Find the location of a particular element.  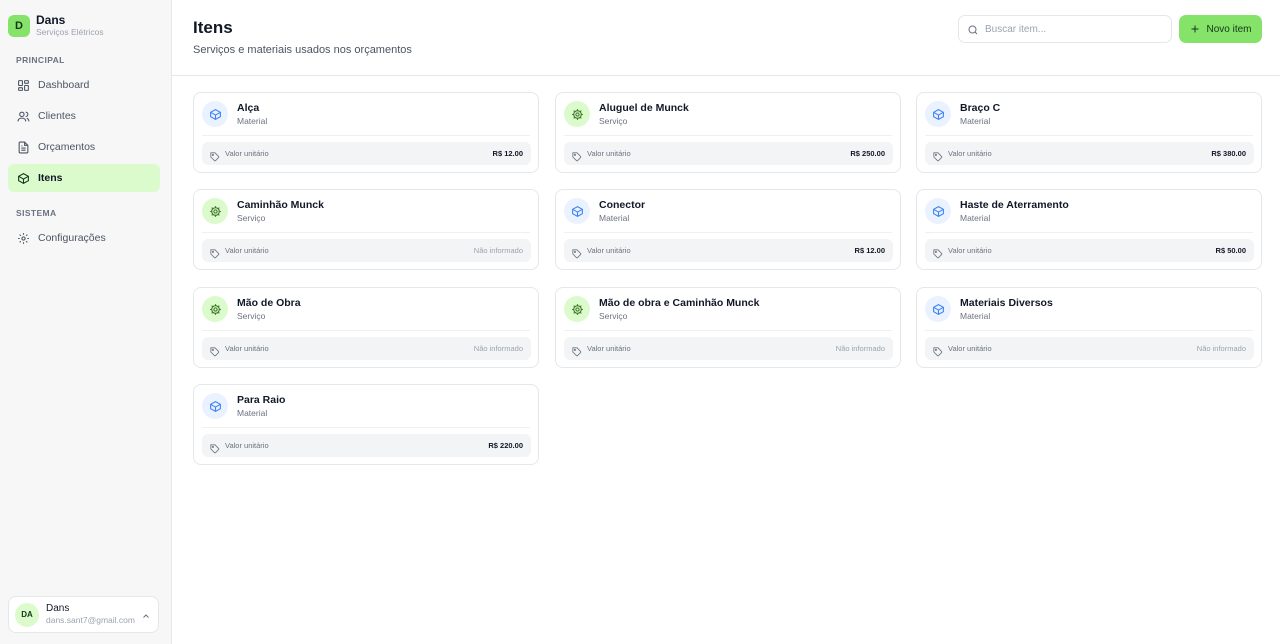

new-item-button: Novo item is located at coordinates (1220, 29).